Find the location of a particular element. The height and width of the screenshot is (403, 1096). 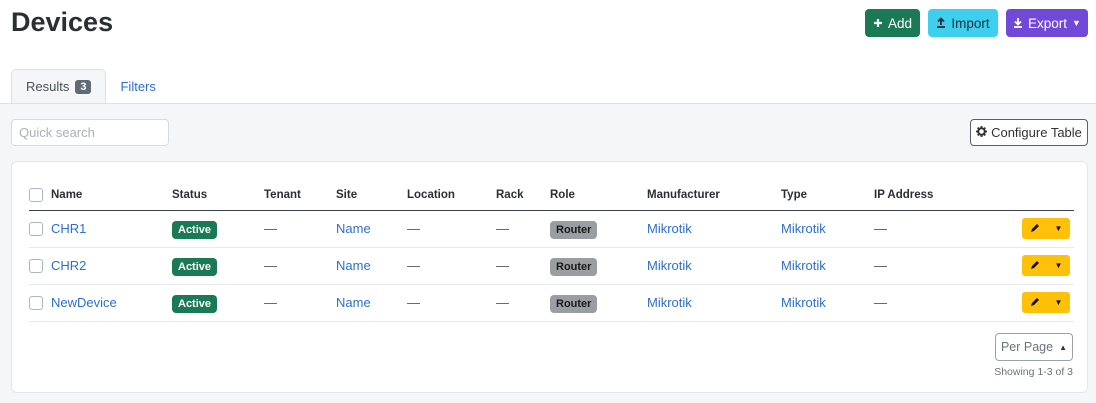

per-page-dropdown: Per Page ▲ is located at coordinates (1034, 347).